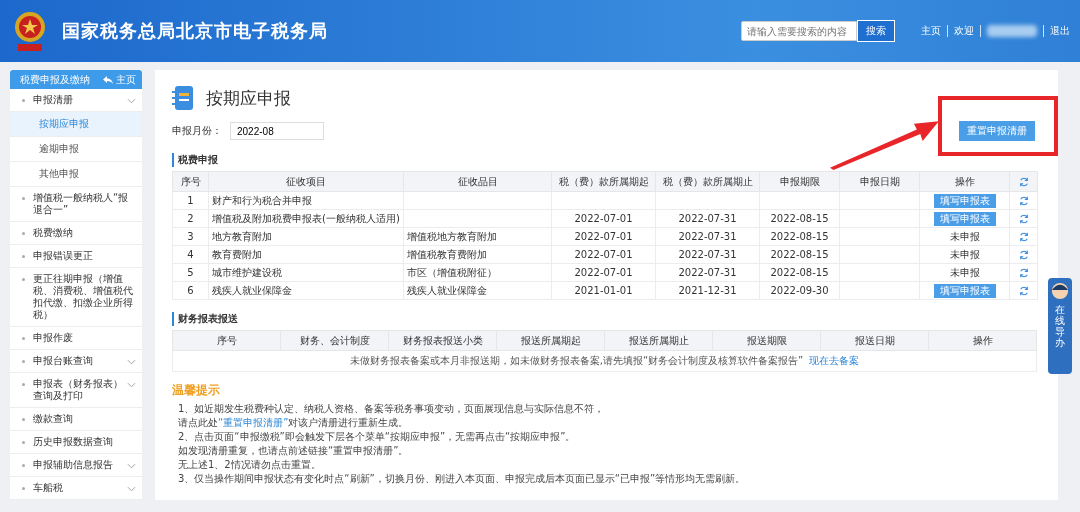  What do you see at coordinates (76, 488) in the screenshot?
I see `sidebar-item: 车船税` at bounding box center [76, 488].